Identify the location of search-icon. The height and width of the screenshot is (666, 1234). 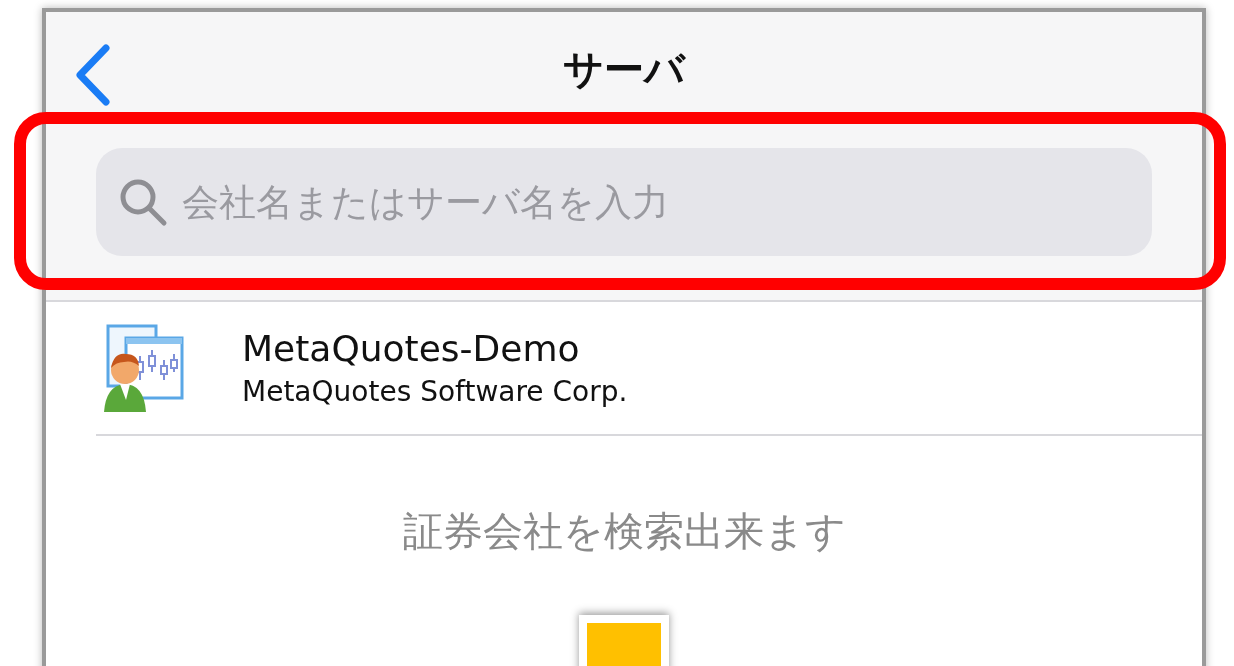
(143, 202).